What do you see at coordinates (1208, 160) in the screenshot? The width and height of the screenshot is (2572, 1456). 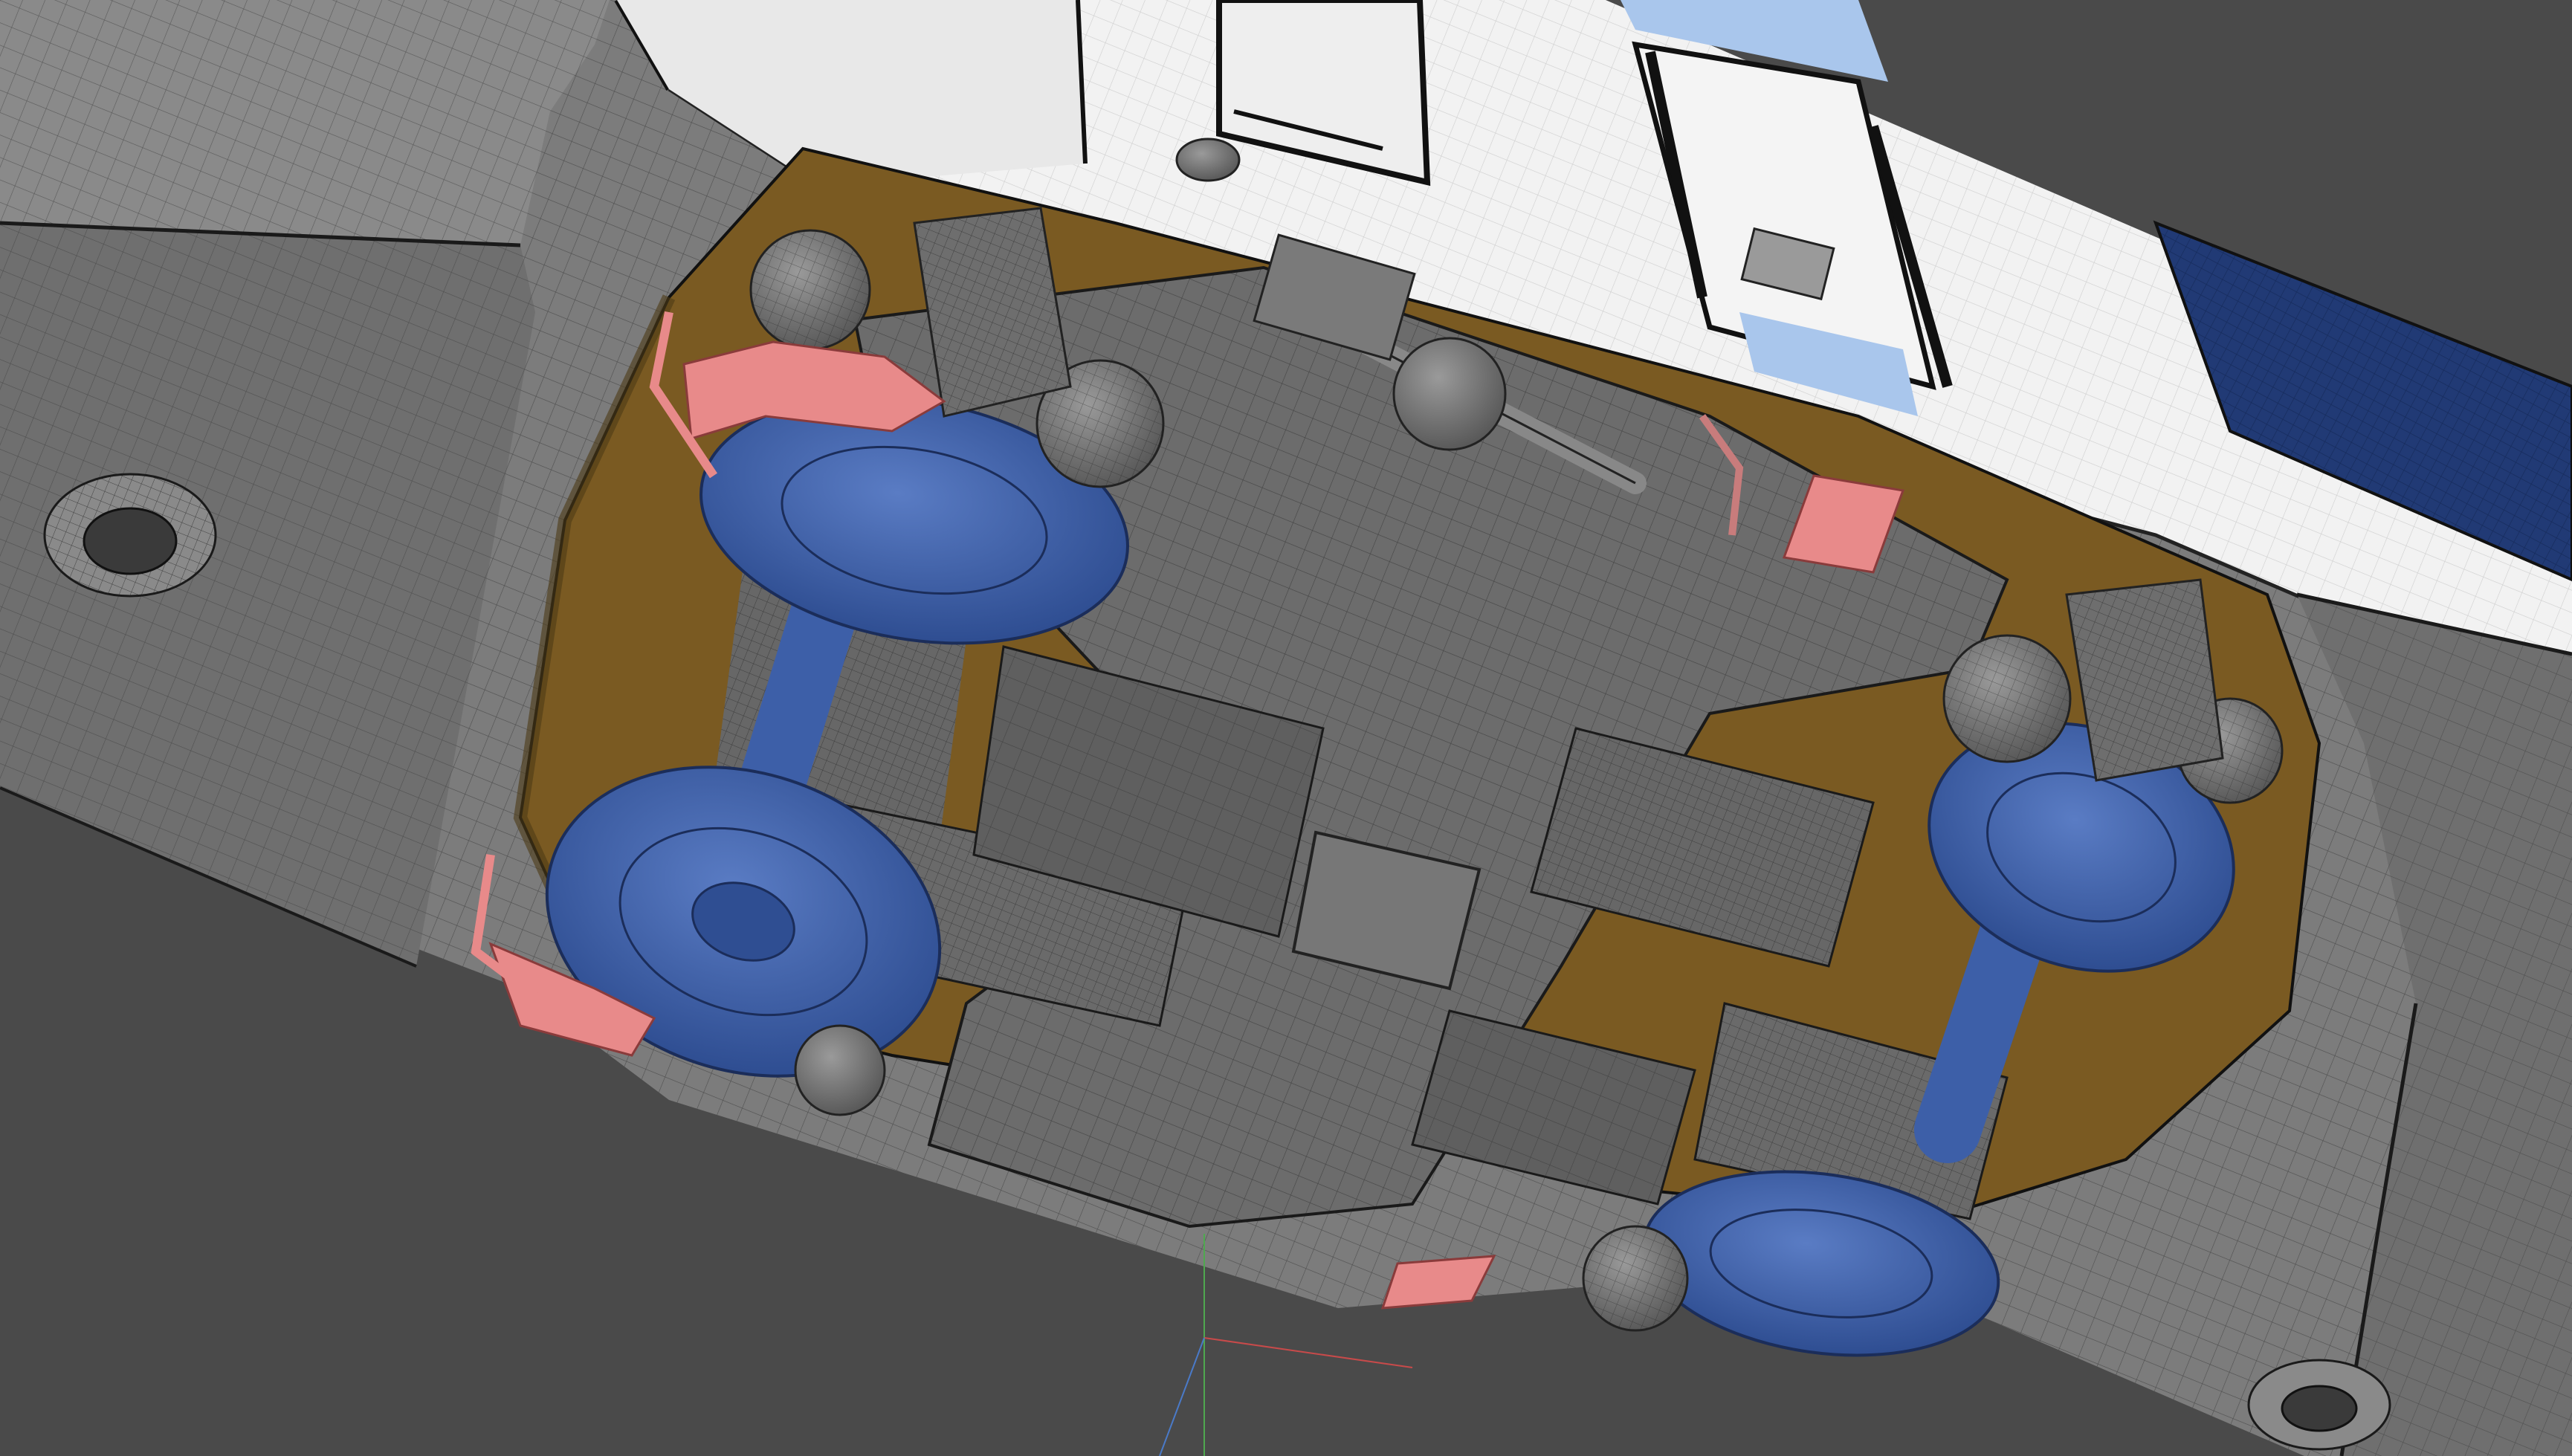 I see `vent-grille` at bounding box center [1208, 160].